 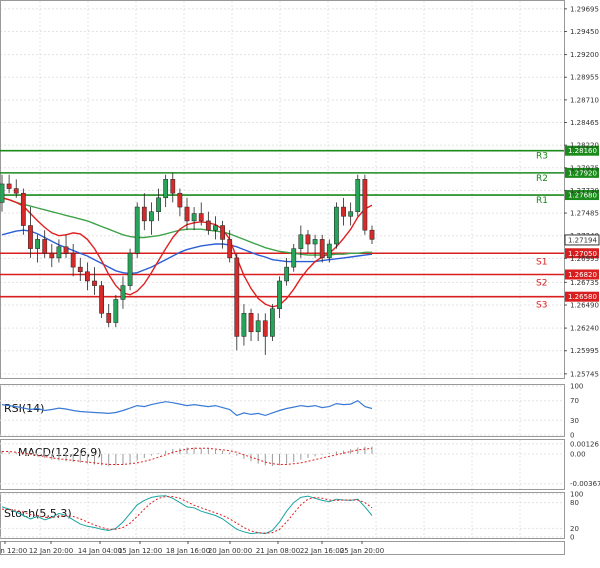 What do you see at coordinates (38, 513) in the screenshot?
I see `stoch-label: Stoch(5,5,3)` at bounding box center [38, 513].